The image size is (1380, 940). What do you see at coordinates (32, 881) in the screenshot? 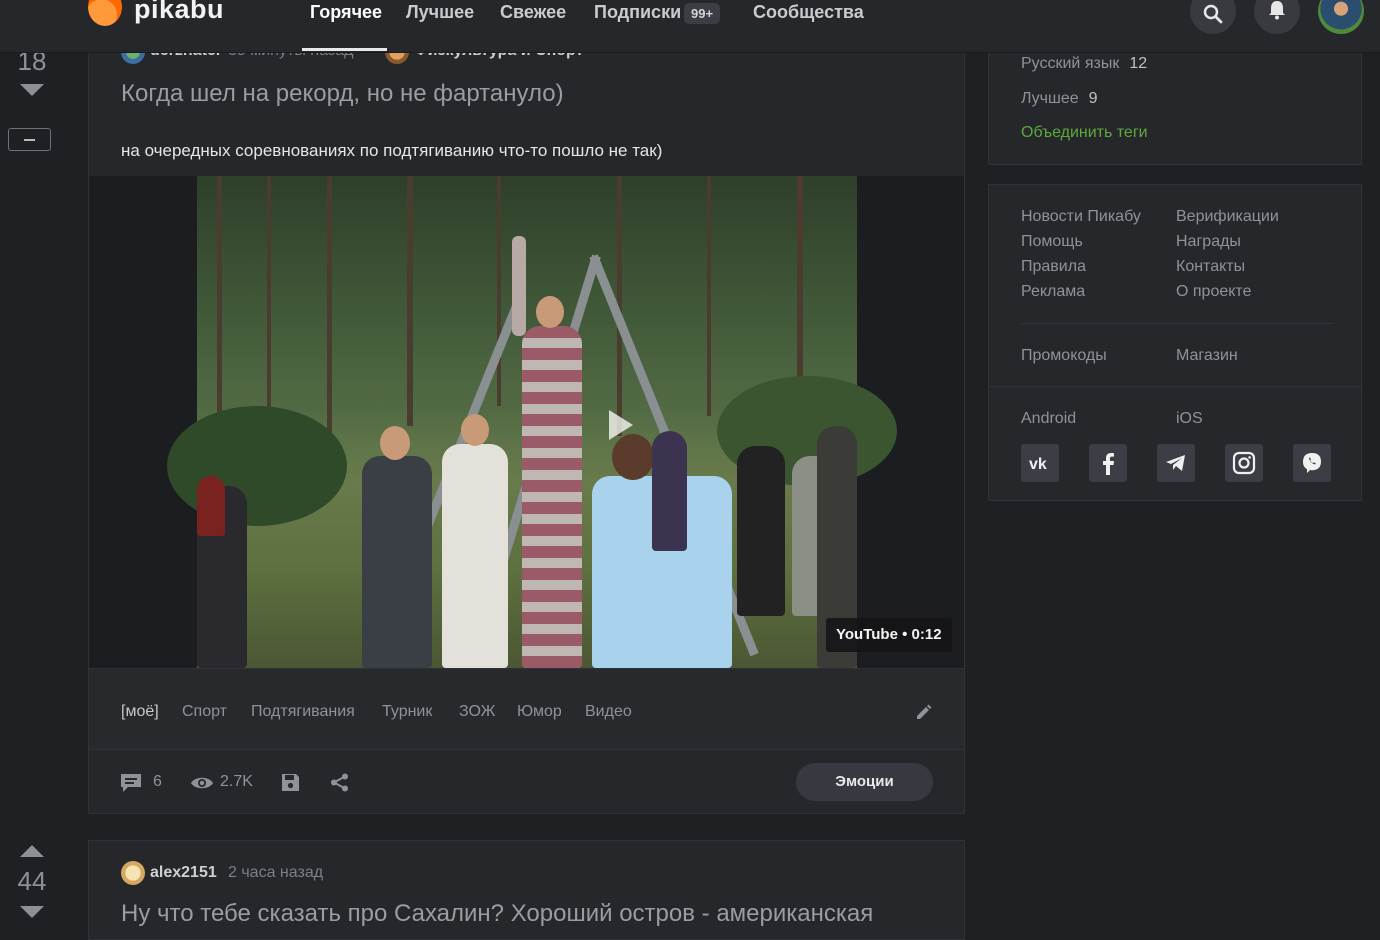
I see `story-rating: 44` at bounding box center [32, 881].